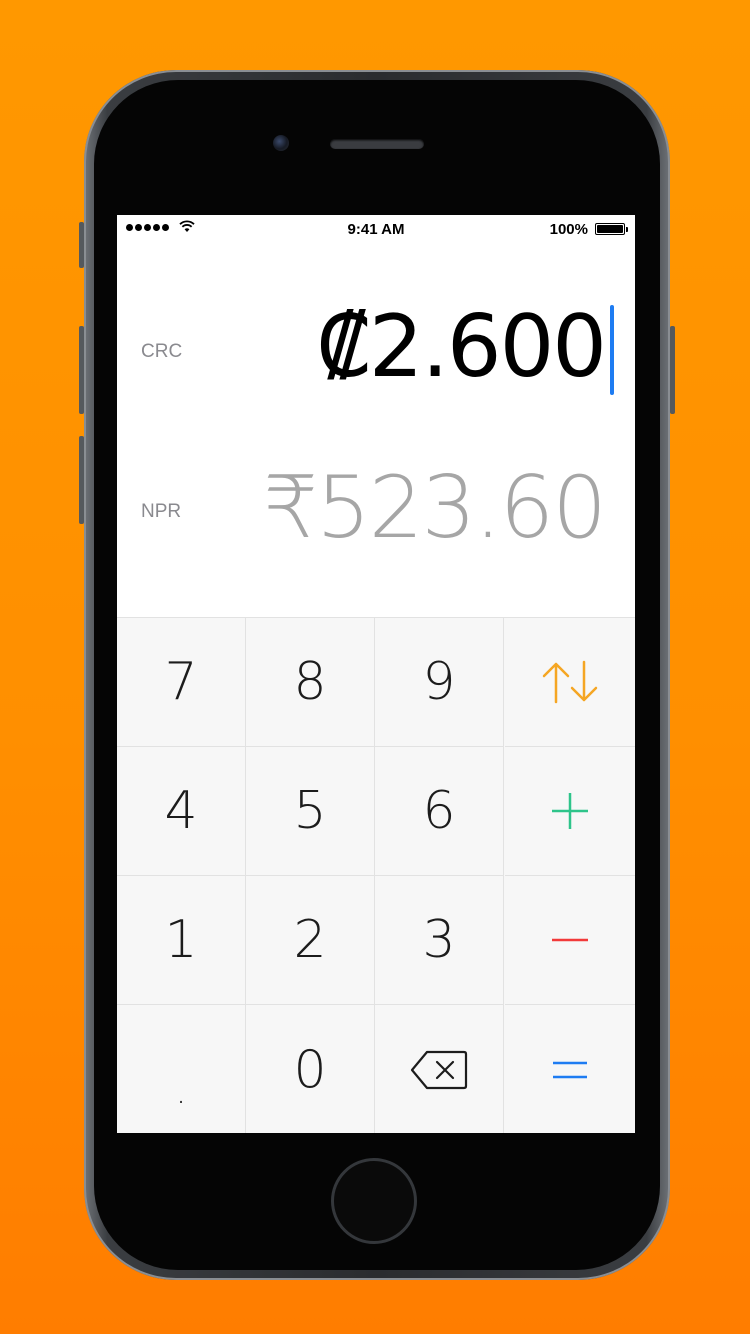 Image resolution: width=750 pixels, height=1334 pixels. Describe the element at coordinates (374, 1201) in the screenshot. I see `home-button` at that location.